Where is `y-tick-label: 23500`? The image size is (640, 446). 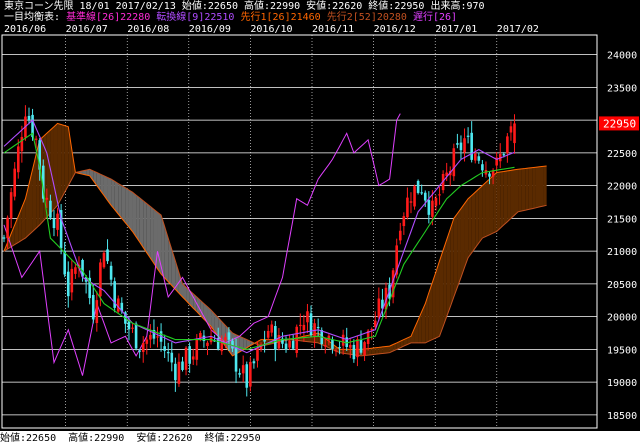
y-tick-label: 23500 is located at coordinates (622, 88).